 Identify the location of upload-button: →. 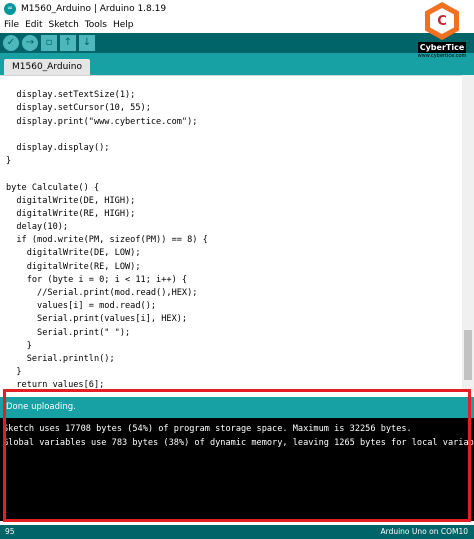
(30, 43).